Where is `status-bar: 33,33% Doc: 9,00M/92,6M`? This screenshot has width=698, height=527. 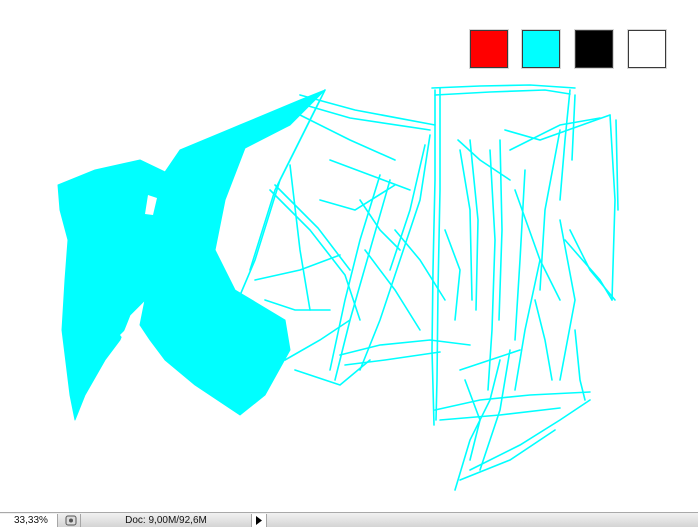 status-bar: 33,33% Doc: 9,00M/92,6M is located at coordinates (349, 519).